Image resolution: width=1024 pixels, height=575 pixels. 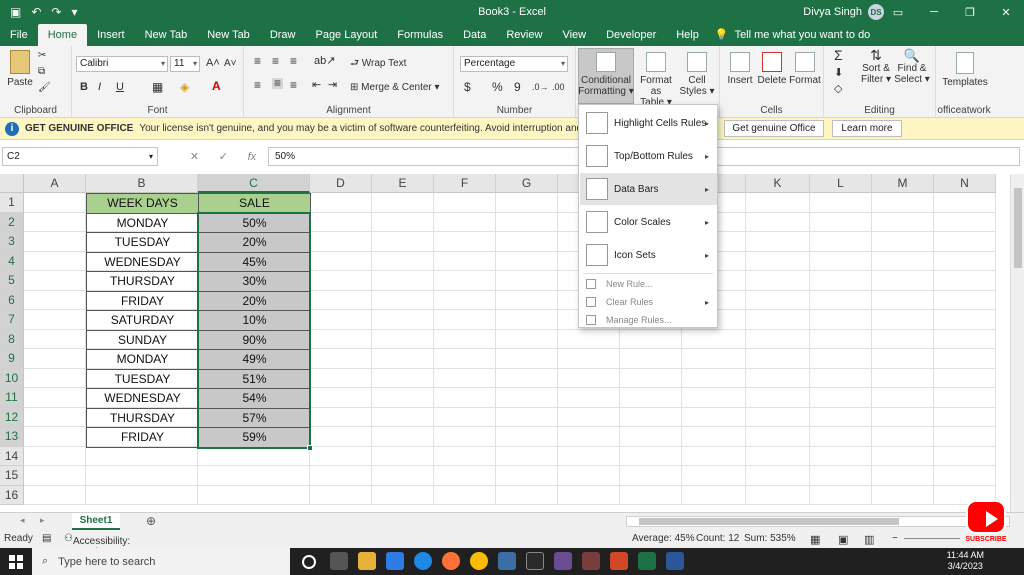 What do you see at coordinates (527, 281) in the screenshot?
I see `cell-g5` at bounding box center [527, 281].